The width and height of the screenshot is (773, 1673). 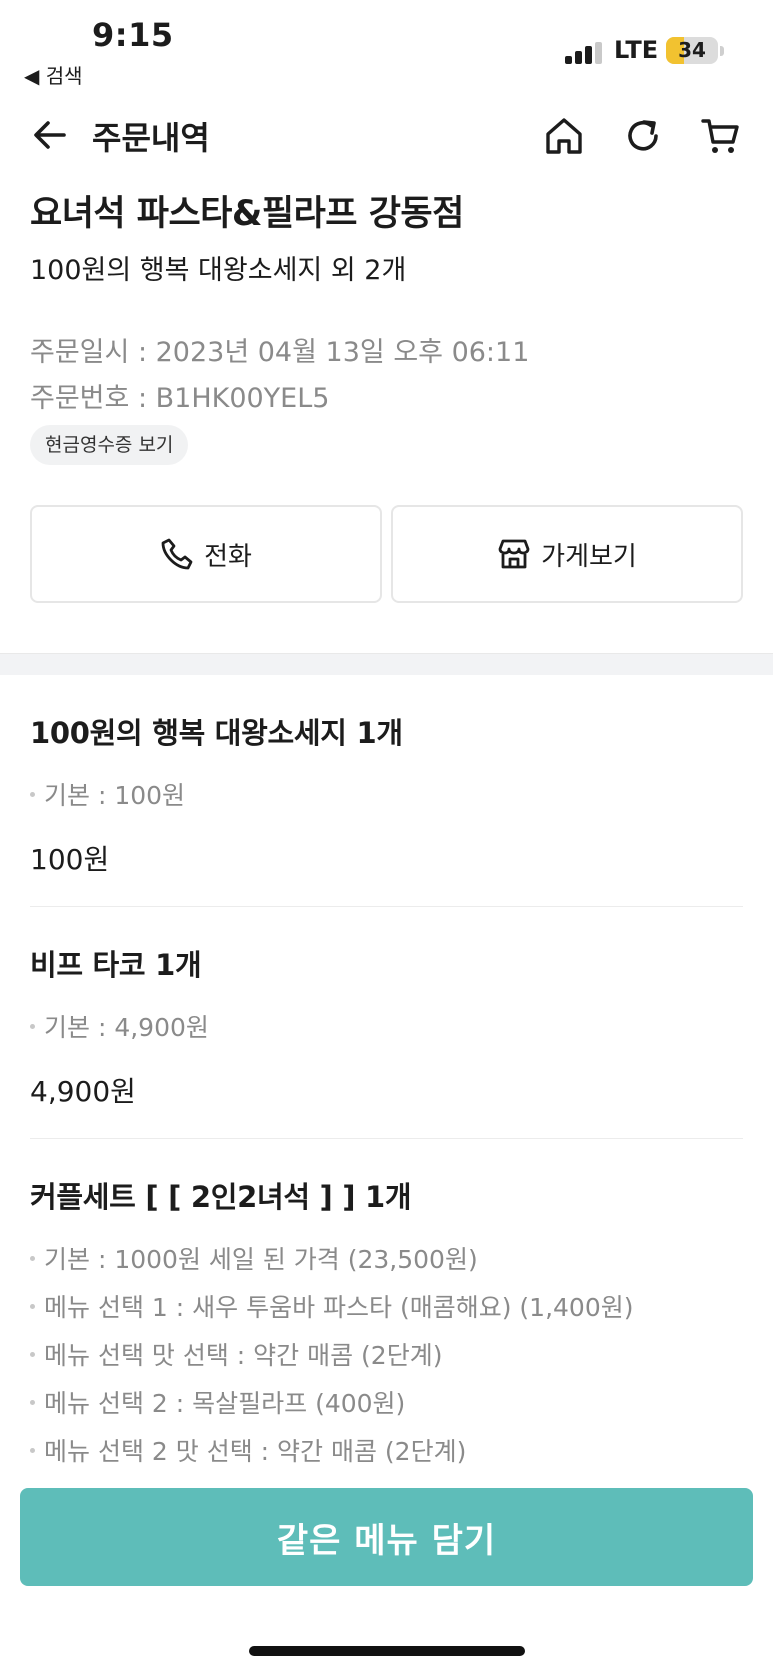 I want to click on battery-level: 34, so click(x=692, y=50).